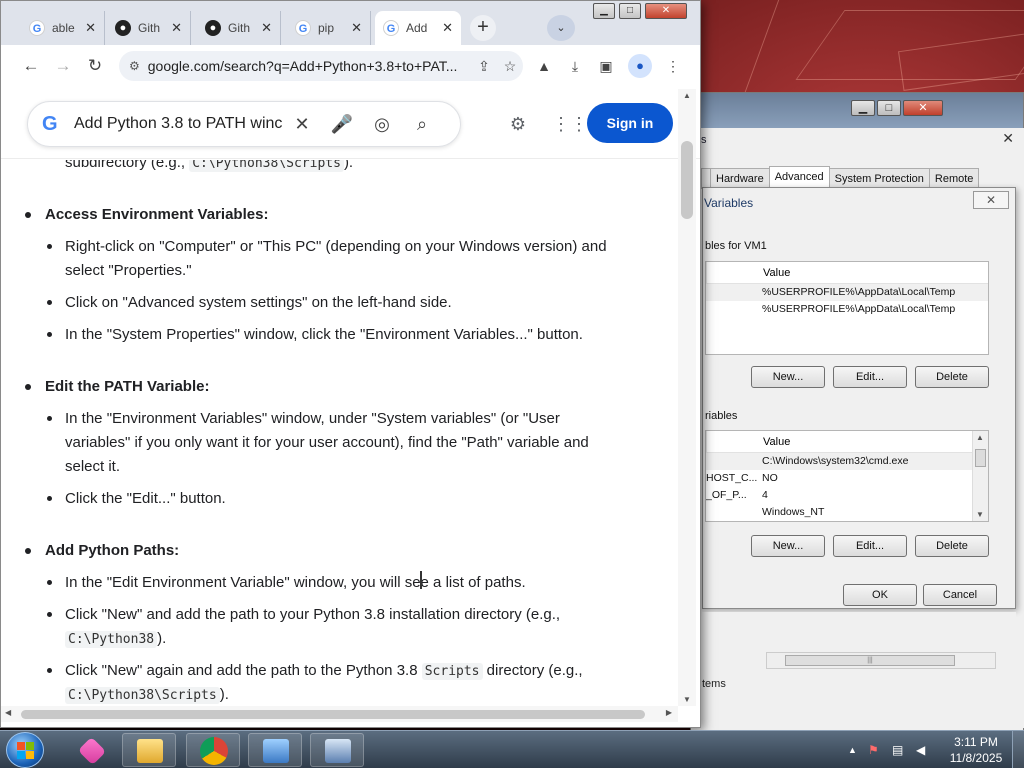 This screenshot has width=1024, height=768. Describe the element at coordinates (337, 750) in the screenshot. I see `taskbar-remote-desktop` at that location.